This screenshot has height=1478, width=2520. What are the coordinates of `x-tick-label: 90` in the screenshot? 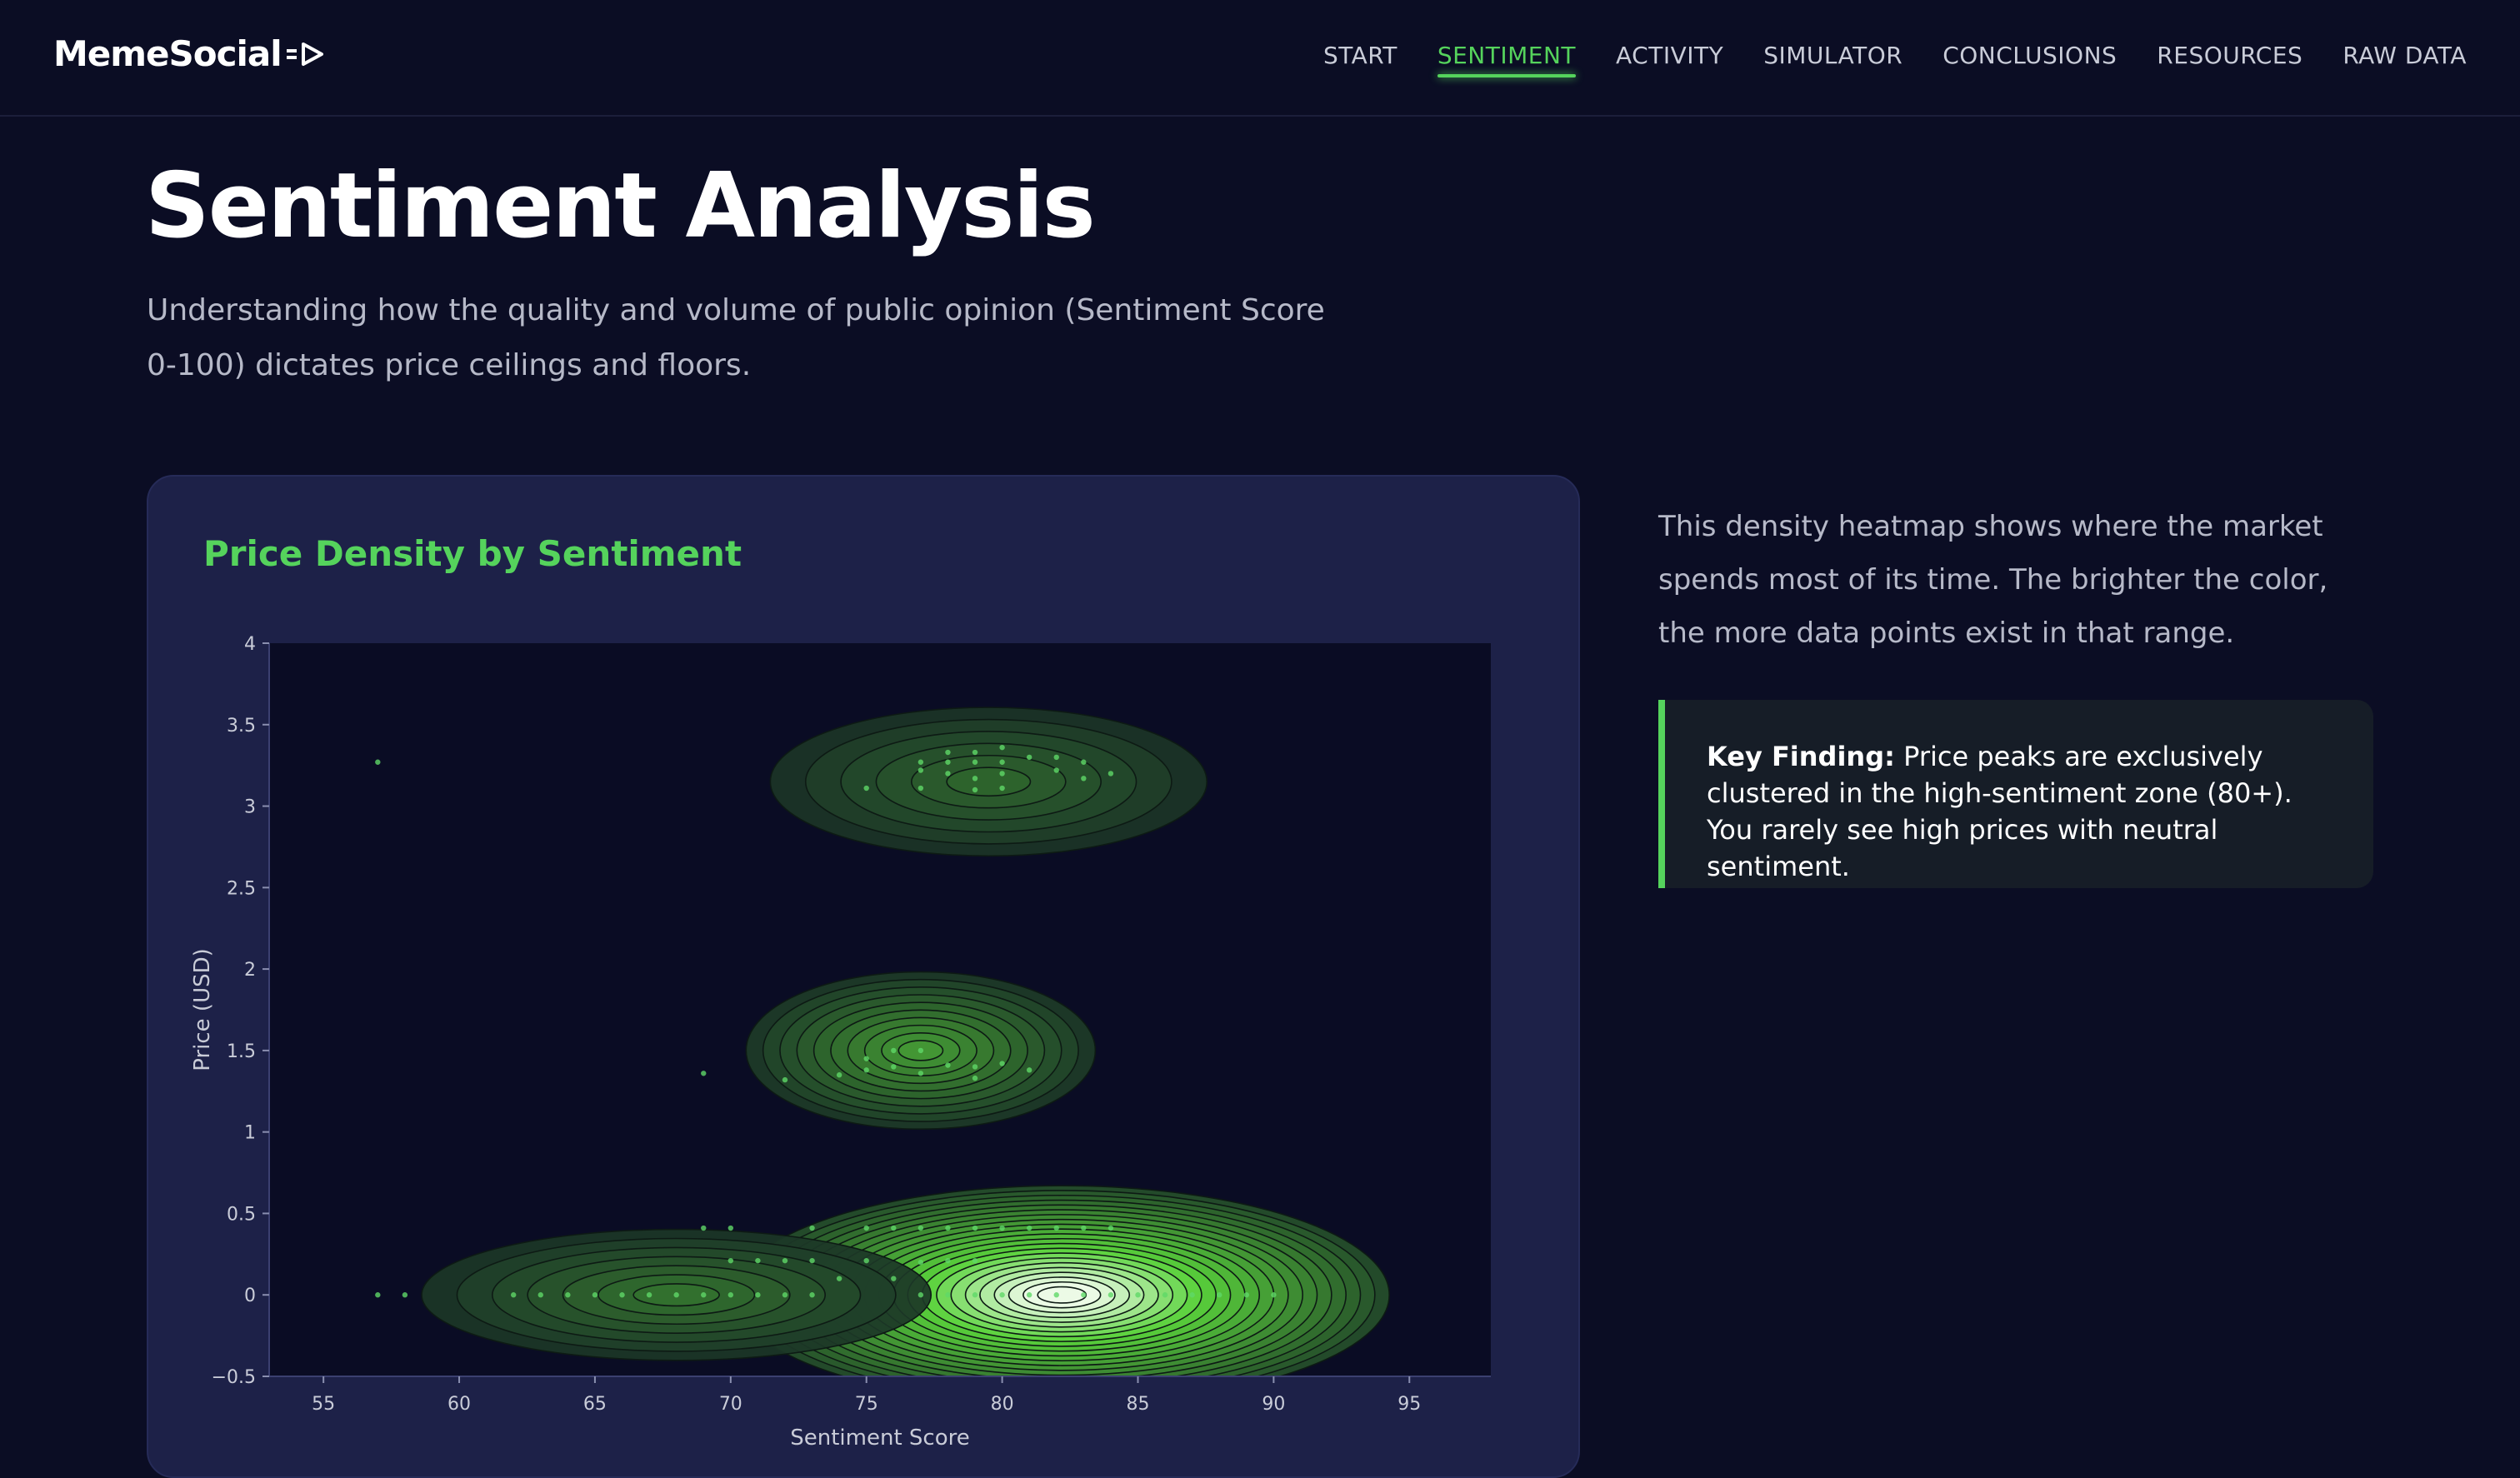 It's located at (1273, 1404).